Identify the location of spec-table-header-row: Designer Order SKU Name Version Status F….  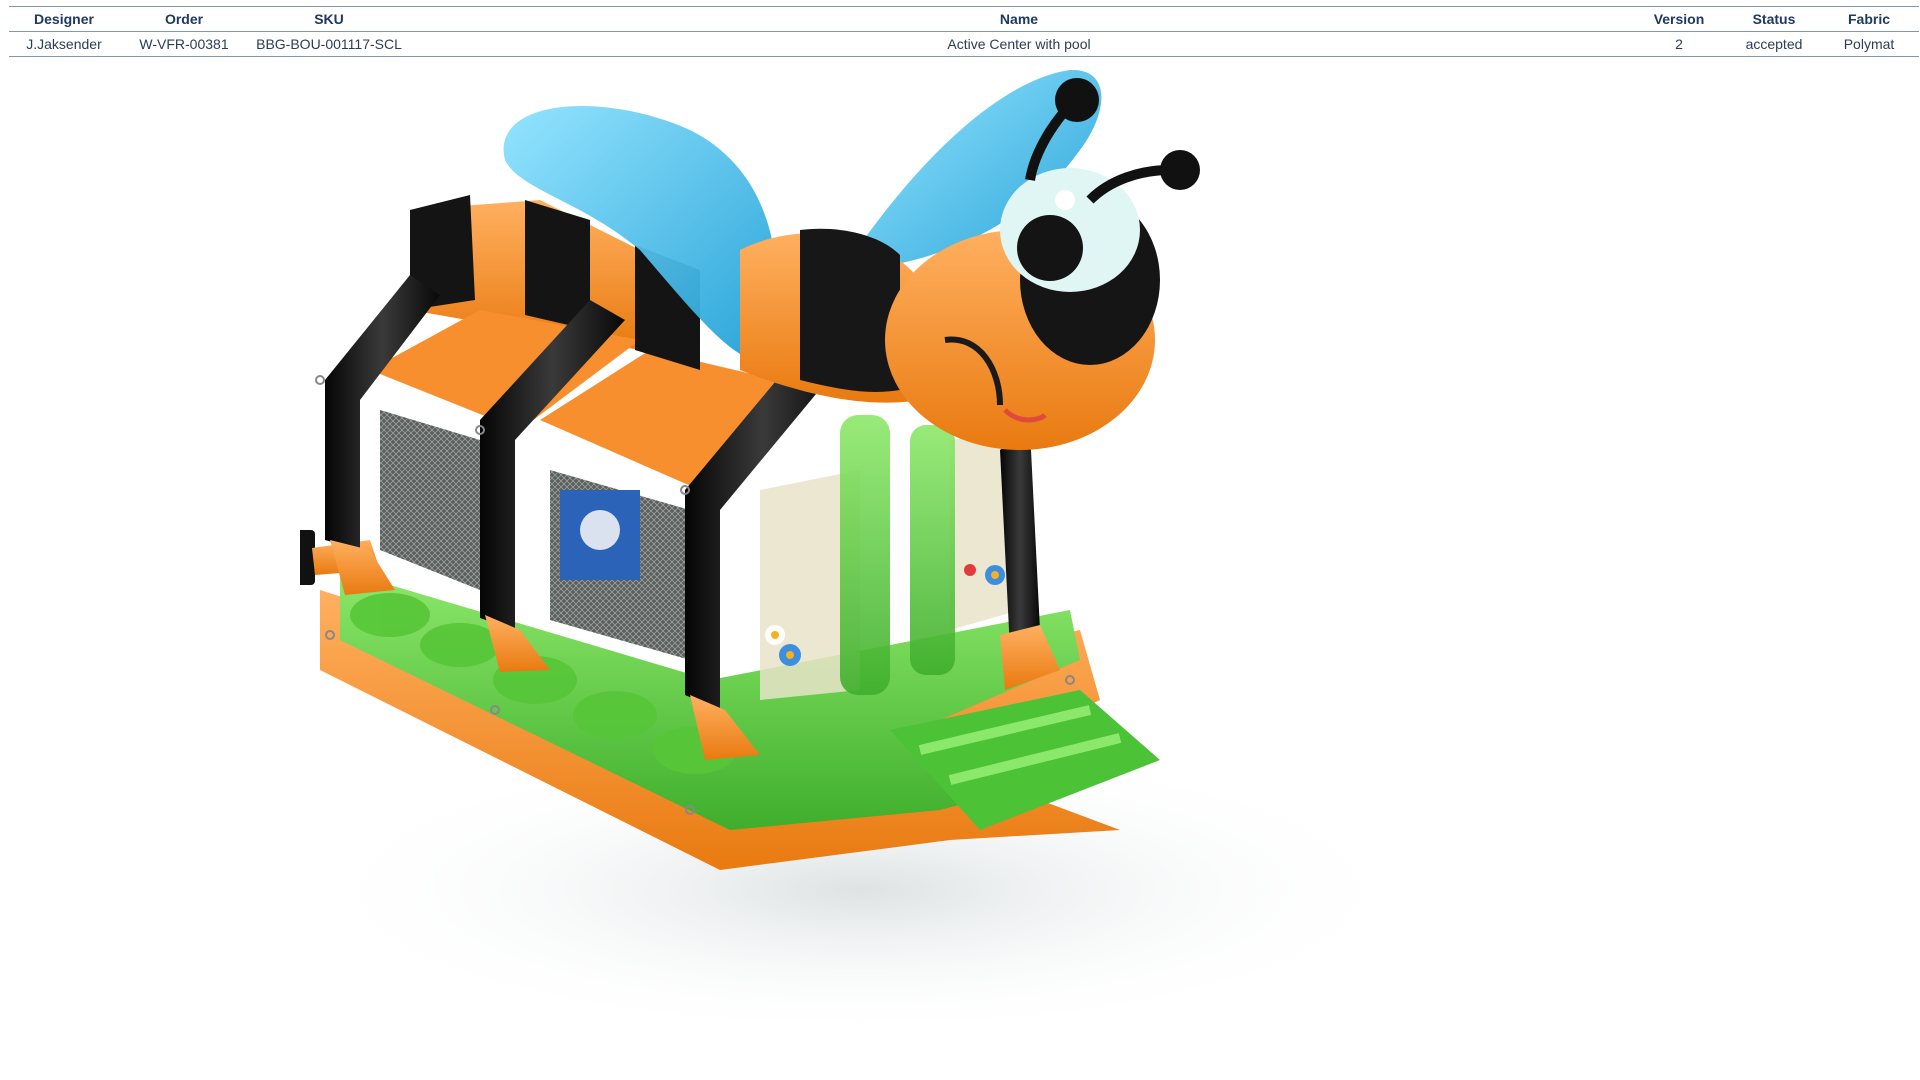
(964, 19).